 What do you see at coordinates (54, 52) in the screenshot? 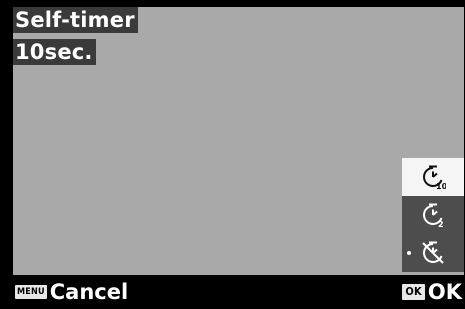
I see `selected-value: 10sec.` at bounding box center [54, 52].